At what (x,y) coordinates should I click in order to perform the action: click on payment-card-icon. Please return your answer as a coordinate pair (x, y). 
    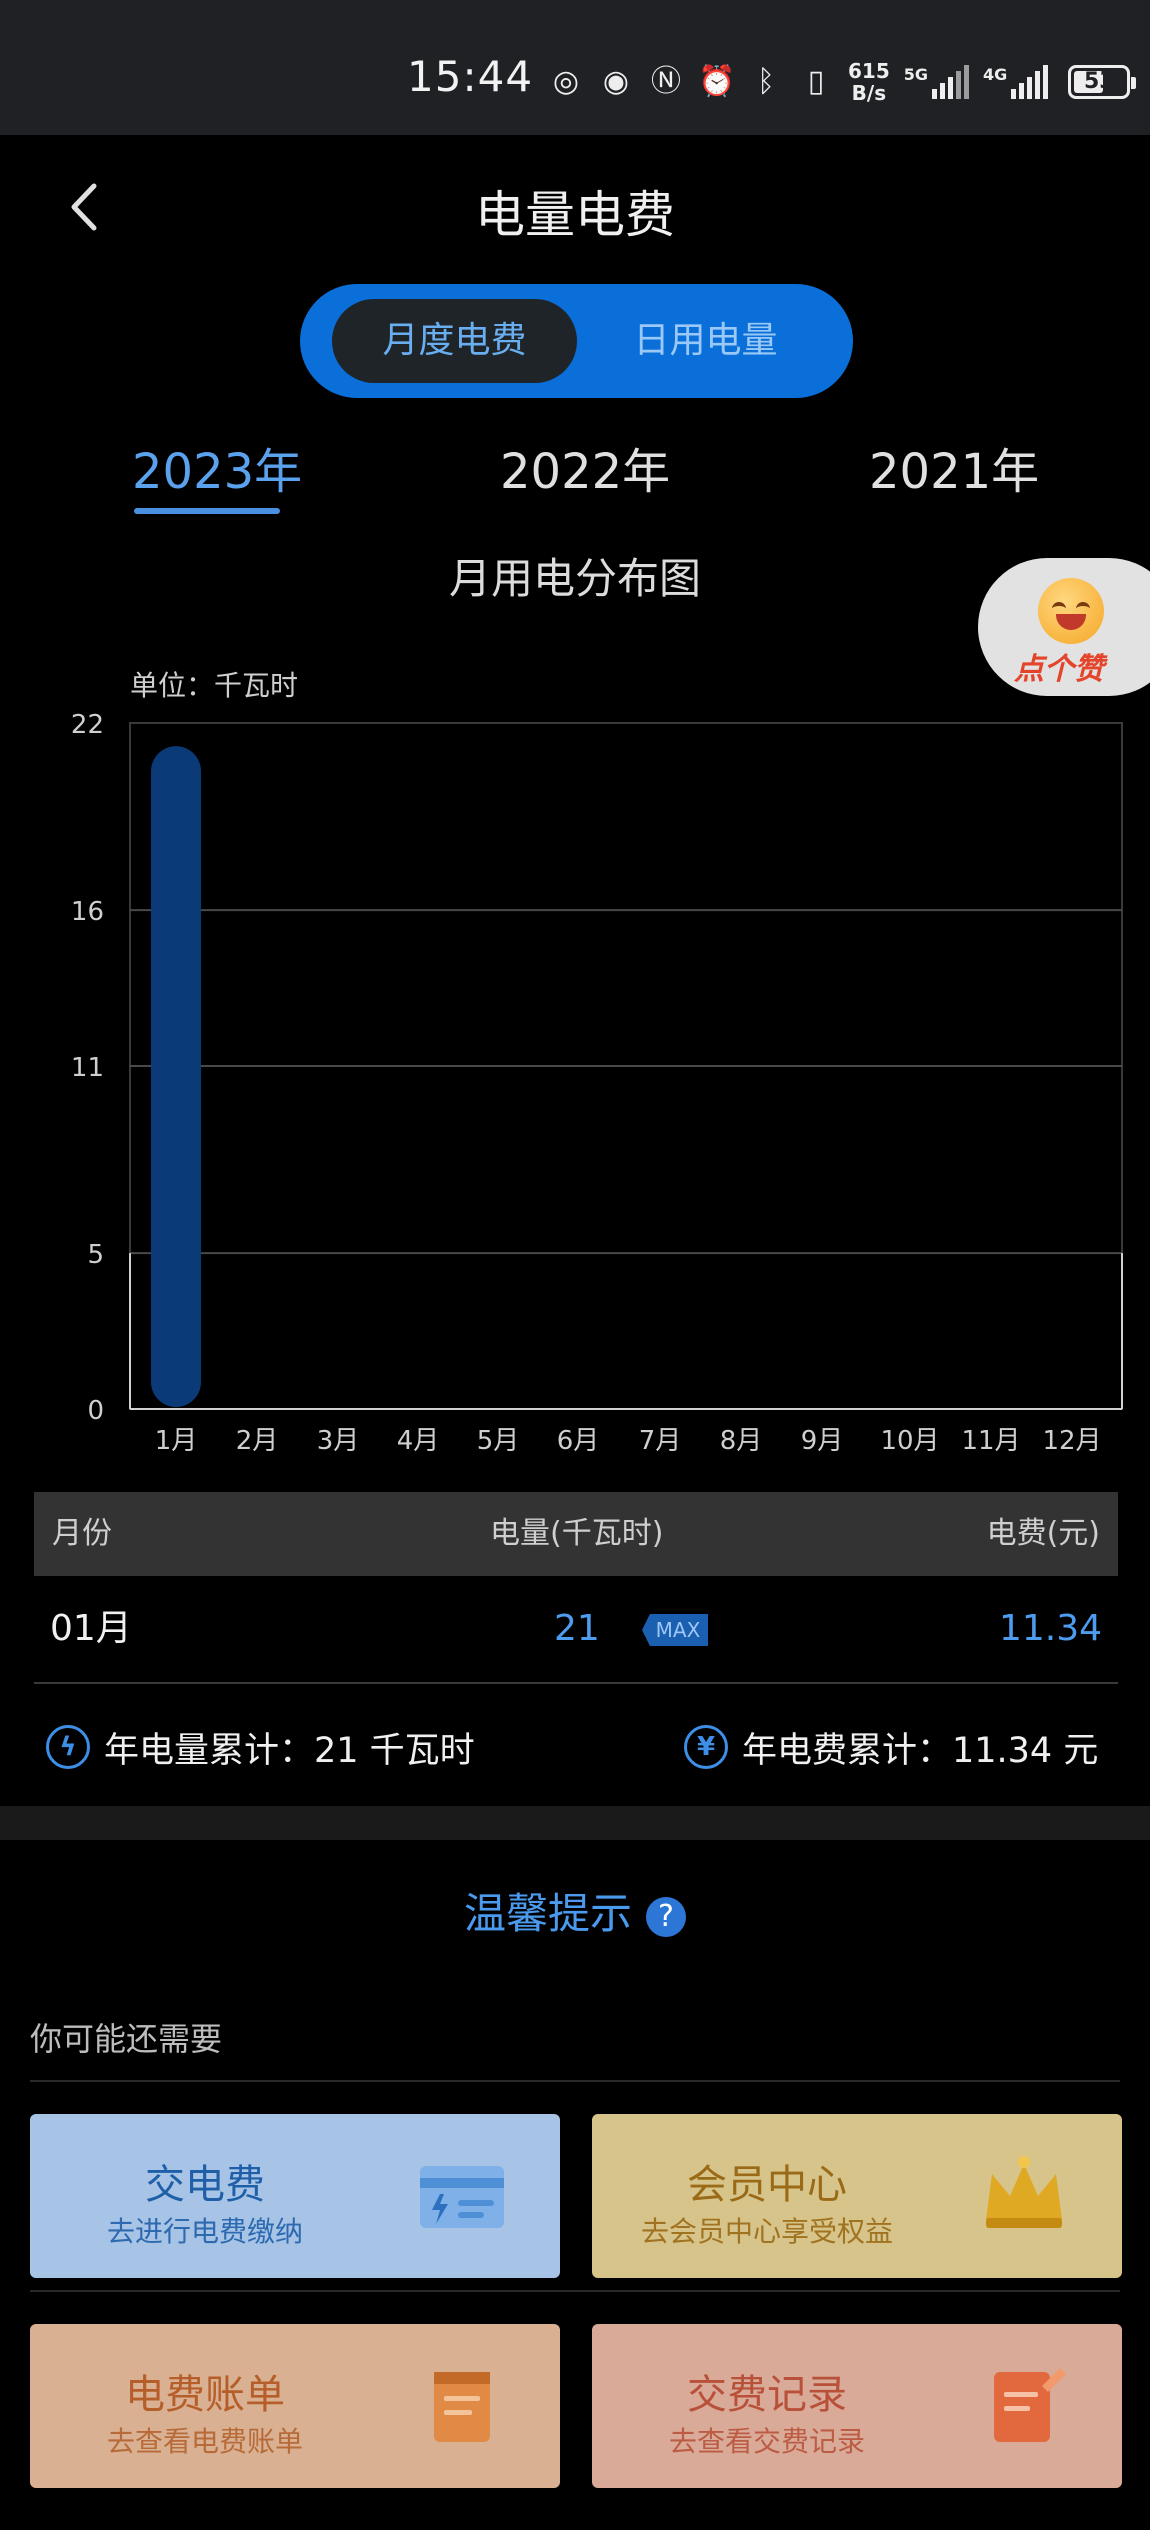
    Looking at the image, I should click on (462, 2197).